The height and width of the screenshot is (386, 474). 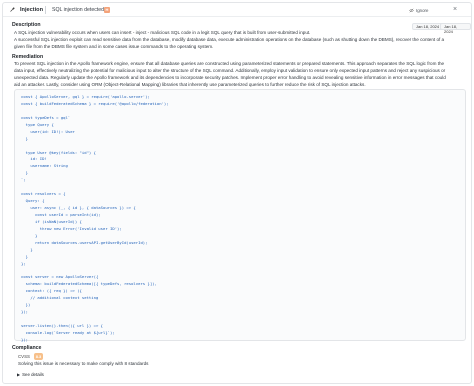 I want to click on caret-right-icon: ▶, so click(x=19, y=374).